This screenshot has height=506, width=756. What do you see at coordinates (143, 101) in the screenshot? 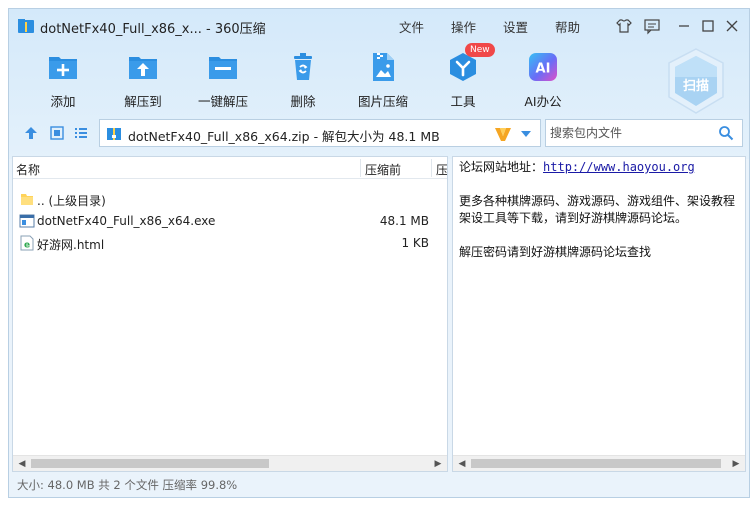
I see `extract-to-label: 解压到` at bounding box center [143, 101].